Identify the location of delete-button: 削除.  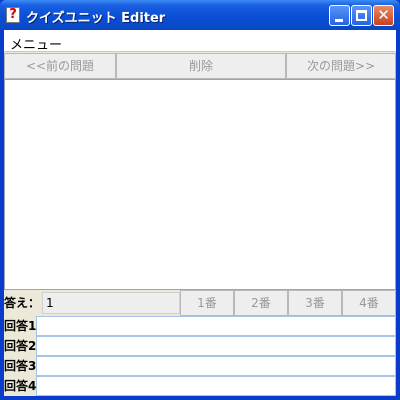
(201, 66).